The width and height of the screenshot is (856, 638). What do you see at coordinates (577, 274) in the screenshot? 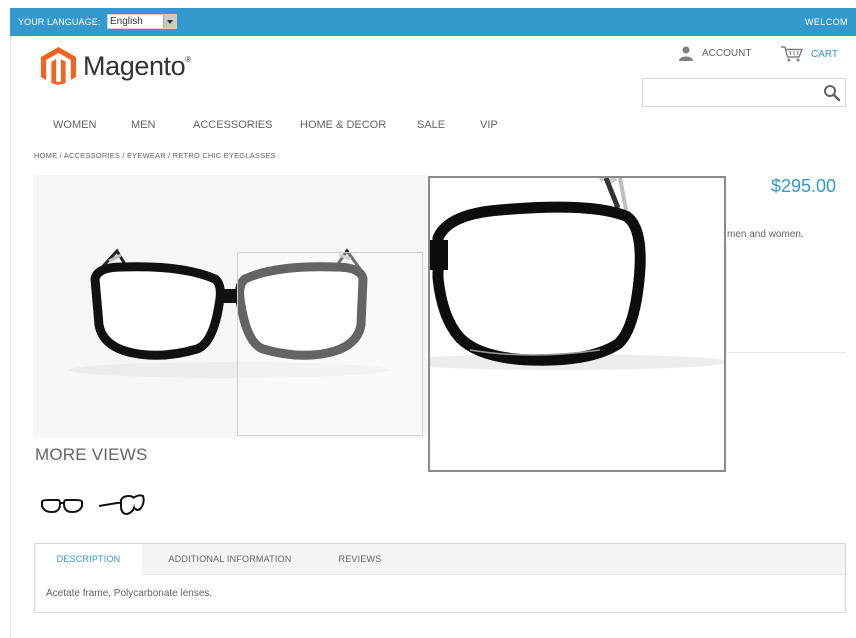
I see `zoomed-eyeglasses-image` at bounding box center [577, 274].